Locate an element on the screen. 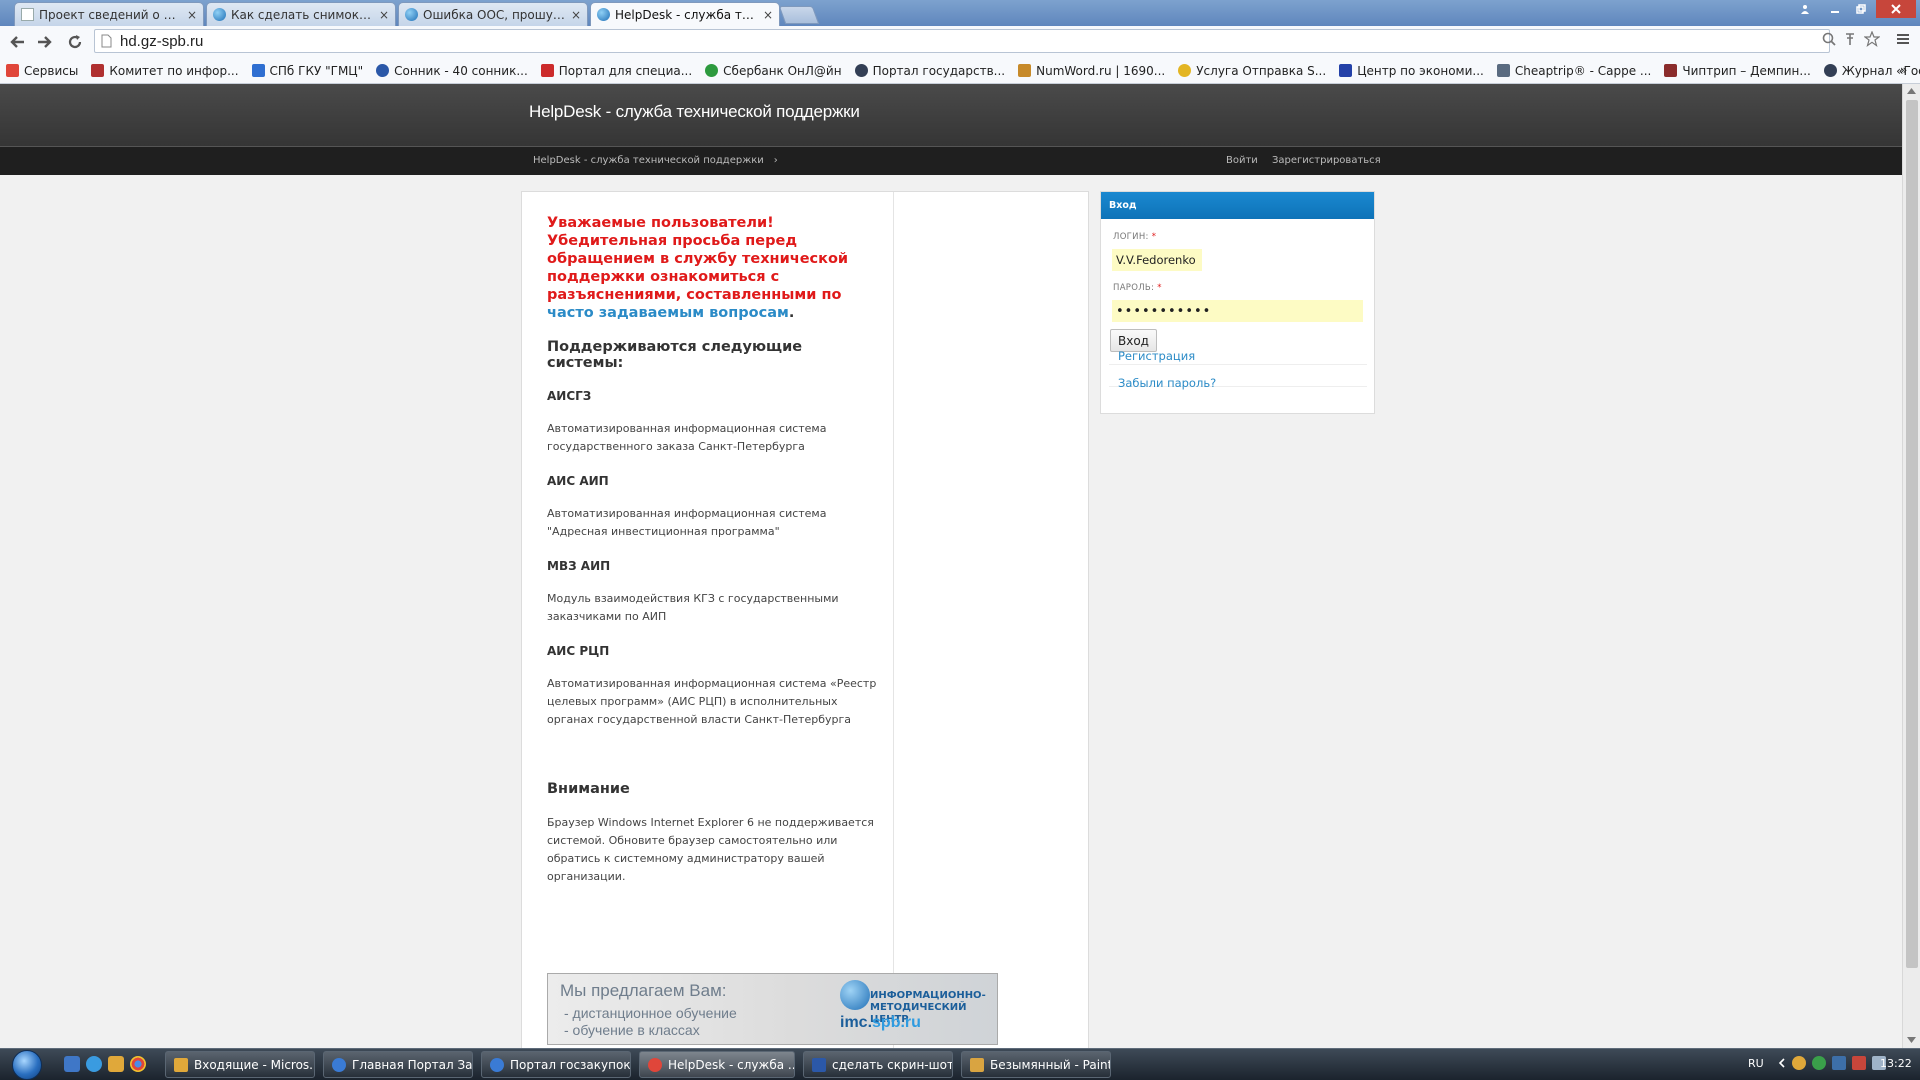 Image resolution: width=1920 pixels, height=1080 pixels. bookmark-item: СПб ГКУ "ГМЦ" is located at coordinates (307, 70).